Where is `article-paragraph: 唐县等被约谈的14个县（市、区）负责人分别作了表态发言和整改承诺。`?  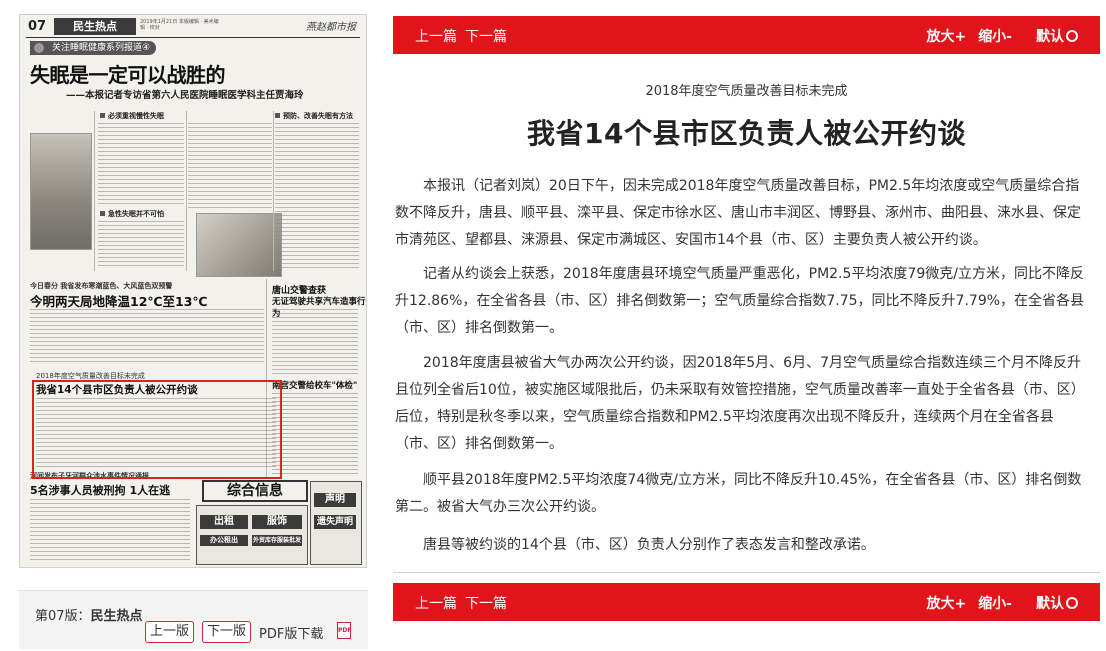
article-paragraph: 唐县等被约谈的14个县（市、区）负责人分别作了表态发言和整改承诺。 is located at coordinates (649, 545).